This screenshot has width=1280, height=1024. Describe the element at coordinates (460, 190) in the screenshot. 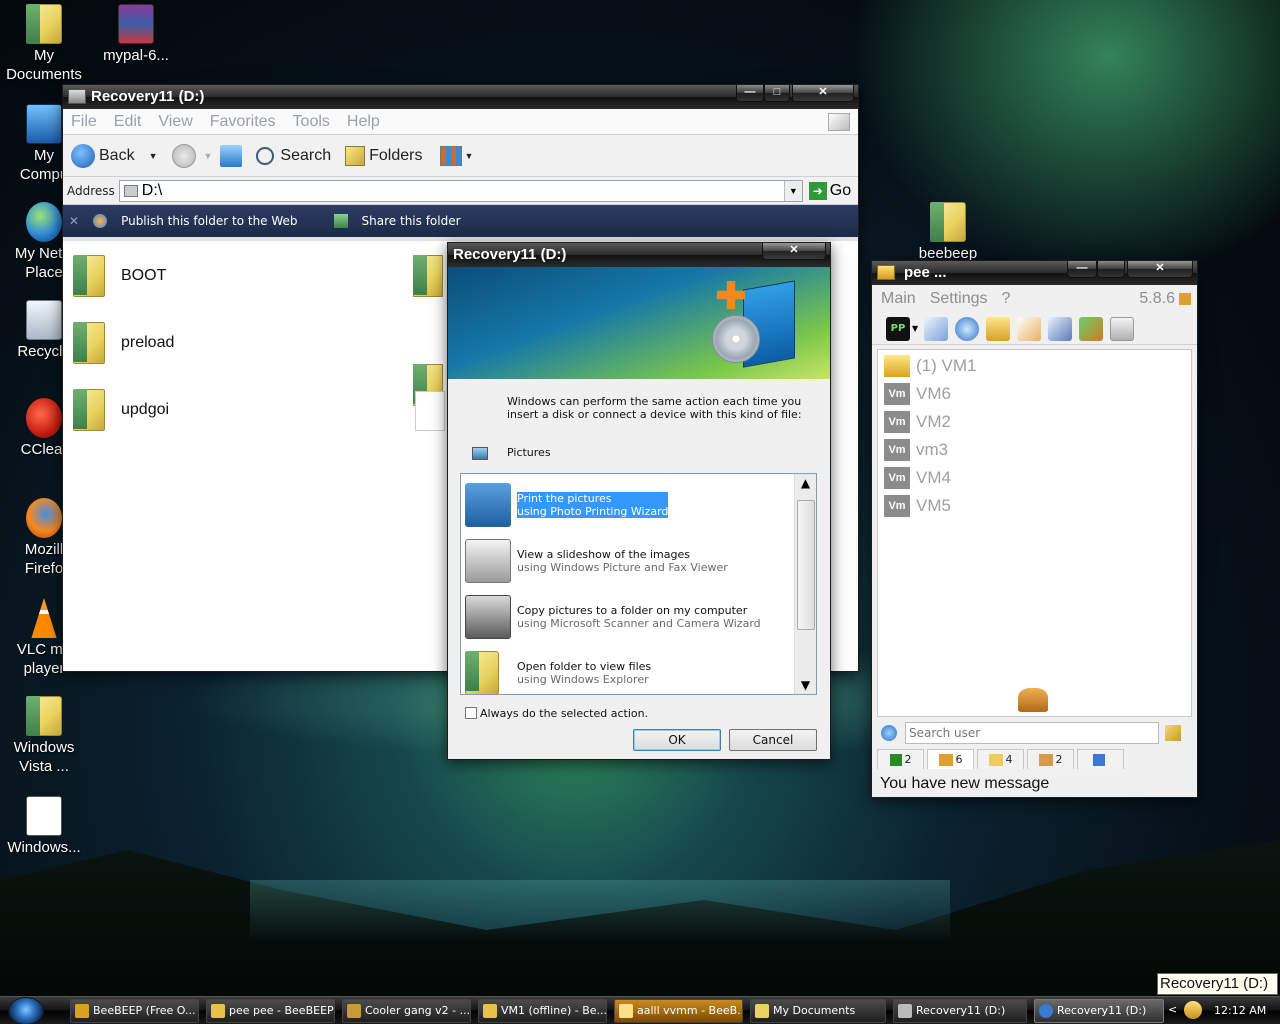

I see `address-input: D:\ ▼` at that location.